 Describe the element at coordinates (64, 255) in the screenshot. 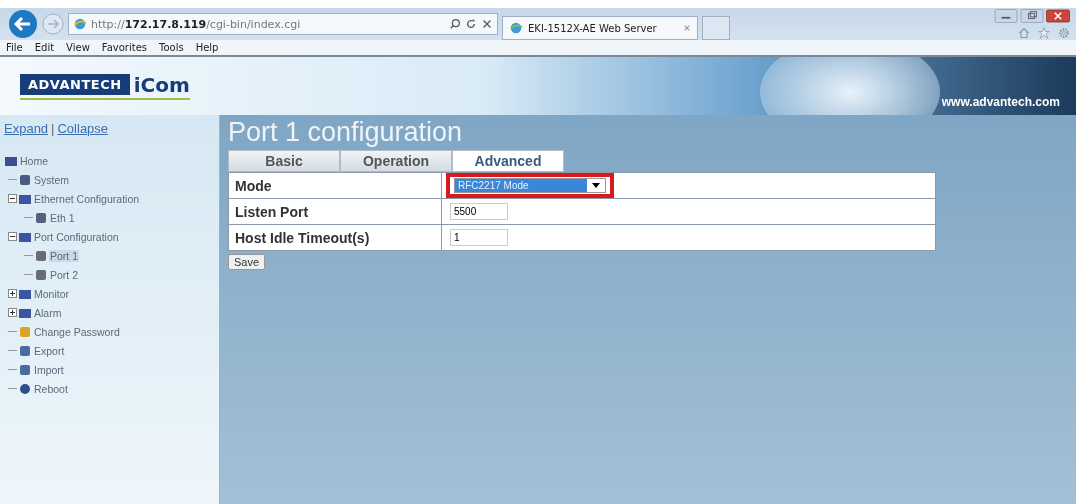

I see `tree-item: Port 1` at that location.